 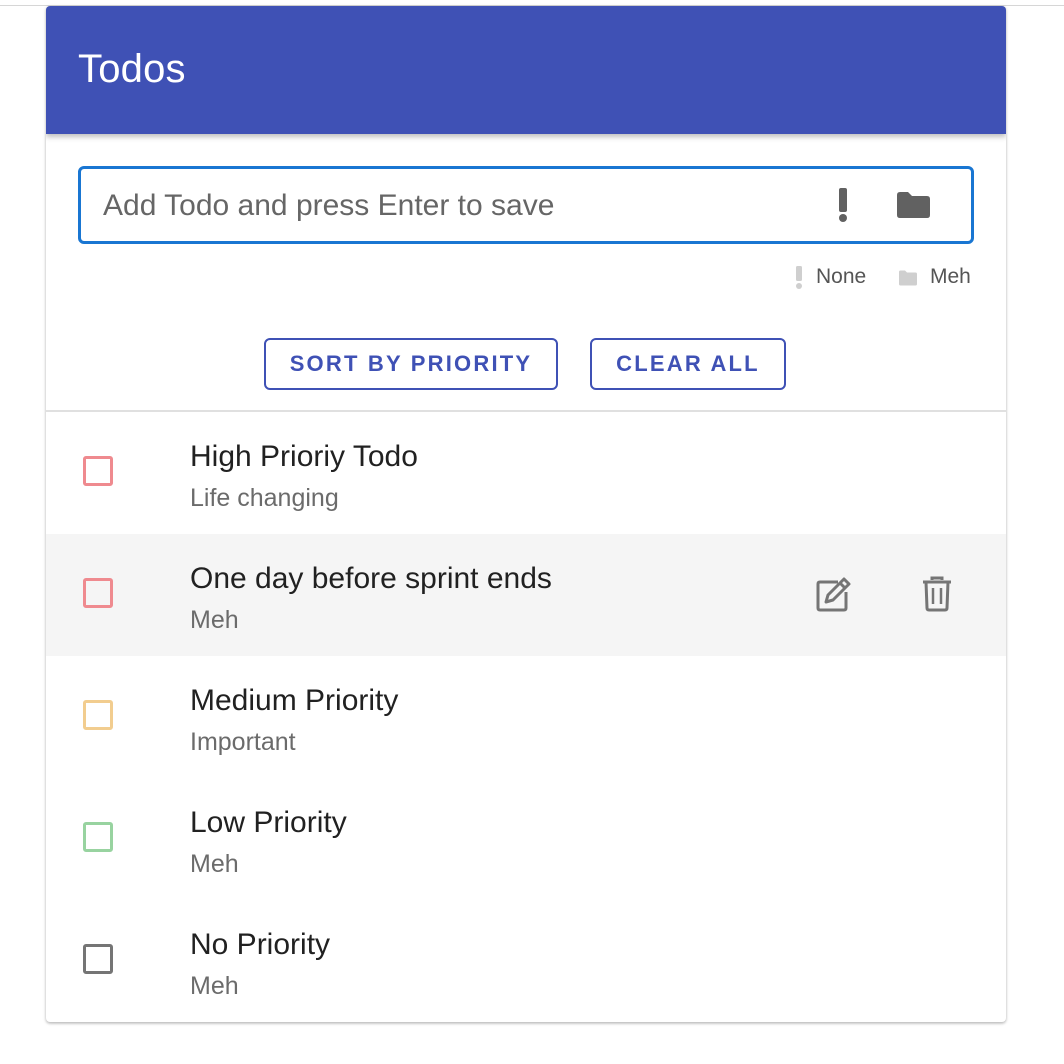 What do you see at coordinates (526, 839) in the screenshot?
I see `todo-row: Low Priority Meh` at bounding box center [526, 839].